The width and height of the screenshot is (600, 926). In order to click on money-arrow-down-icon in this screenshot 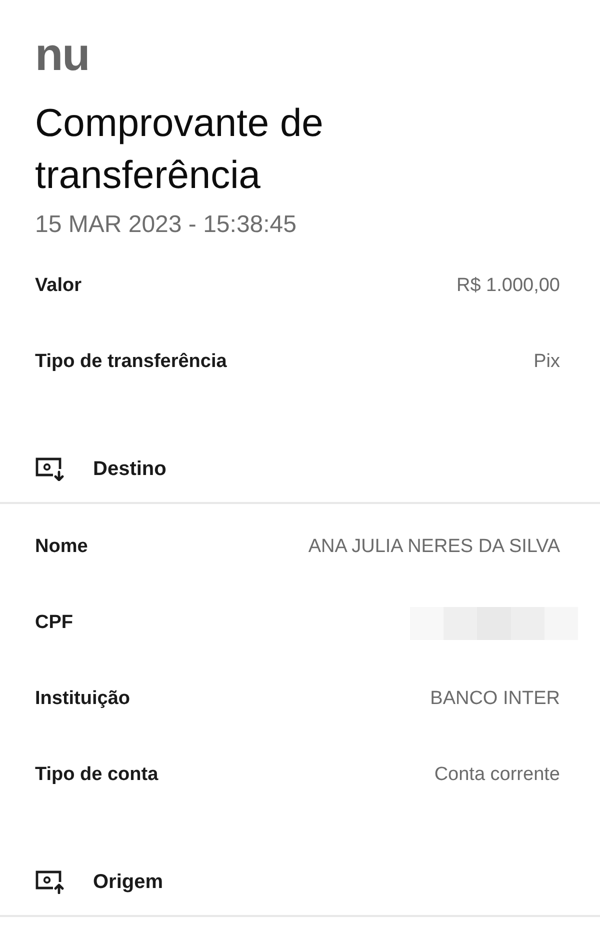, I will do `click(50, 469)`.